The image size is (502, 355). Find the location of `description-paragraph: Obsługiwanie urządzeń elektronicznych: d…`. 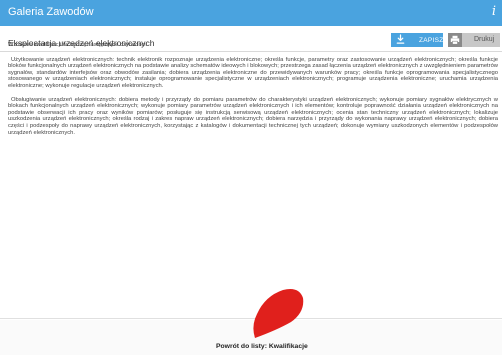

description-paragraph: Obsługiwanie urządzeń elektronicznych: d… is located at coordinates (253, 116).